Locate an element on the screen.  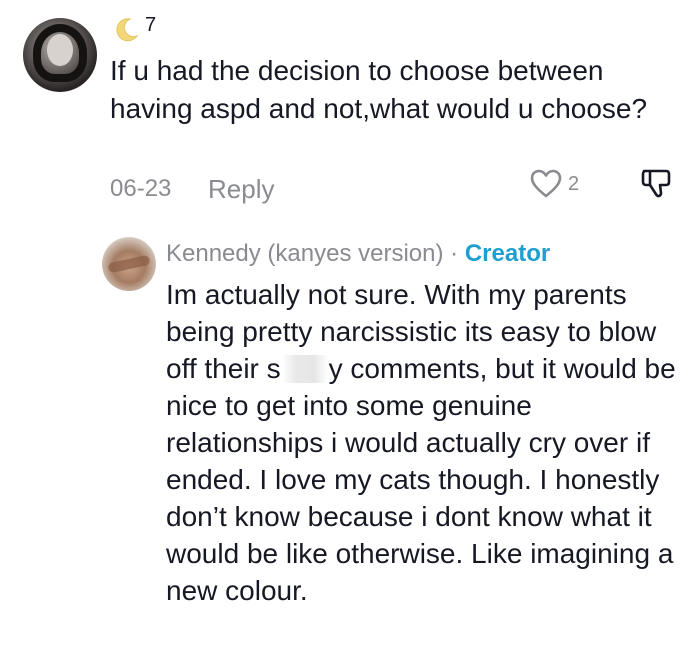
crescent-moon-icon is located at coordinates (127, 30).